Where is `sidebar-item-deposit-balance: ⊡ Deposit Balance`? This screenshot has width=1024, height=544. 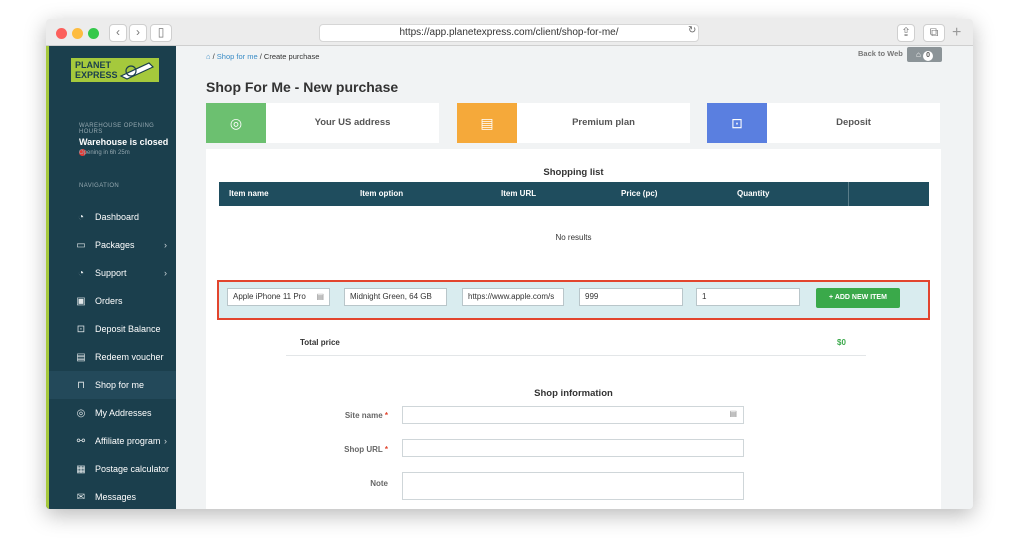
sidebar-item-deposit-balance: ⊡ Deposit Balance is located at coordinates (112, 329).